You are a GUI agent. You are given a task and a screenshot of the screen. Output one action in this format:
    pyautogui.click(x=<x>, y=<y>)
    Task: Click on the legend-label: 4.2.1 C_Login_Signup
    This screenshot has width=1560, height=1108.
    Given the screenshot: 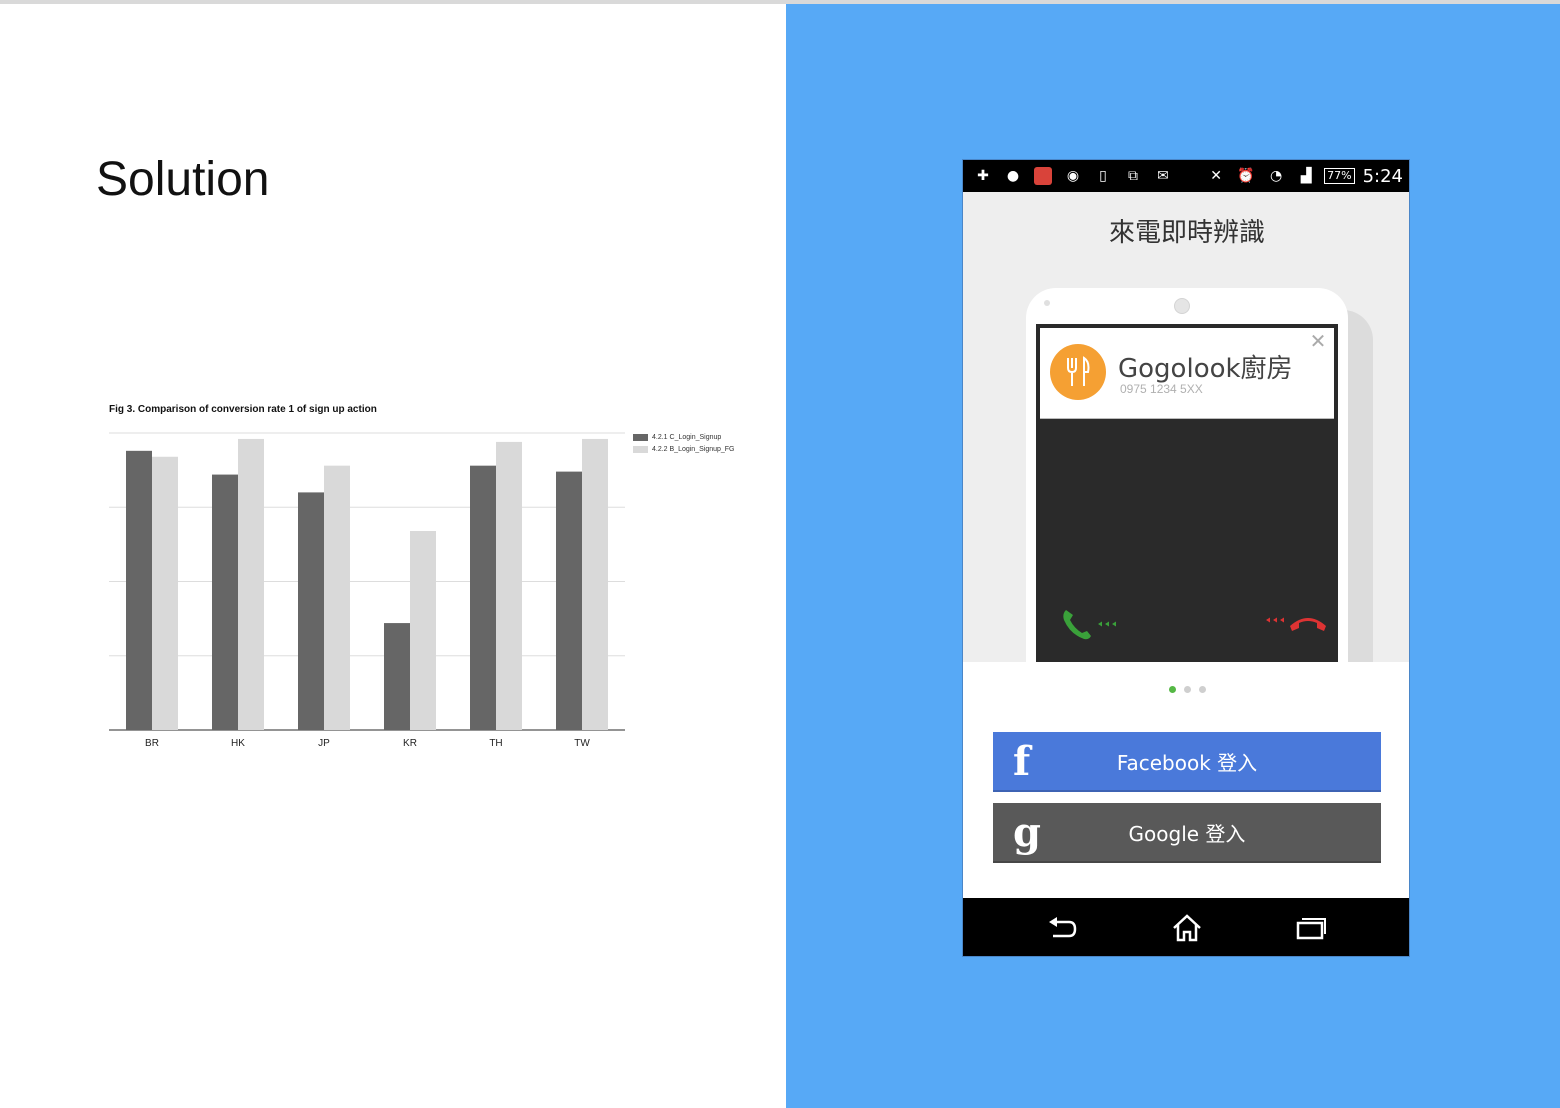 What is the action you would take?
    pyautogui.click(x=687, y=437)
    